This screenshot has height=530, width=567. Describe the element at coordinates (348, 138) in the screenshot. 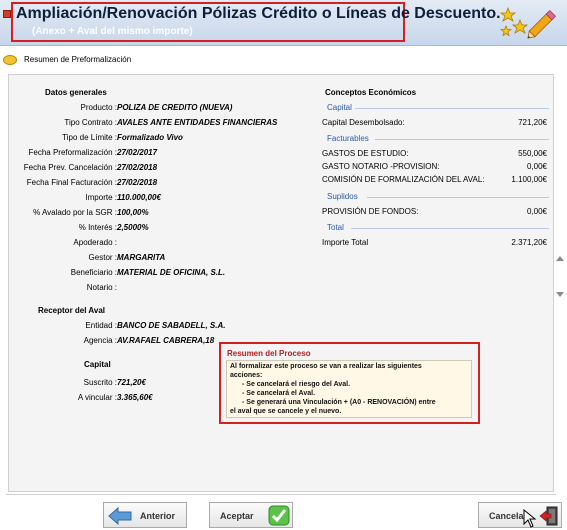

I see `facturables-group-label: Facturables` at that location.